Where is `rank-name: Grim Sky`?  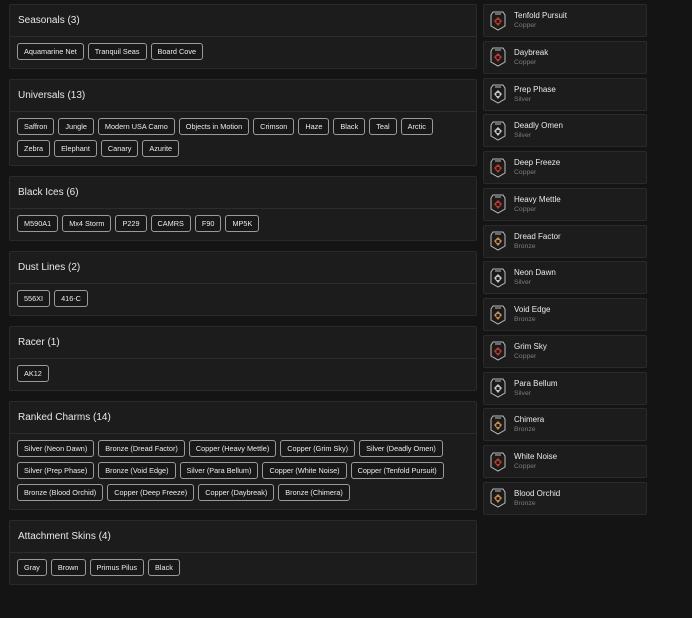
rank-name: Grim Sky is located at coordinates (530, 346).